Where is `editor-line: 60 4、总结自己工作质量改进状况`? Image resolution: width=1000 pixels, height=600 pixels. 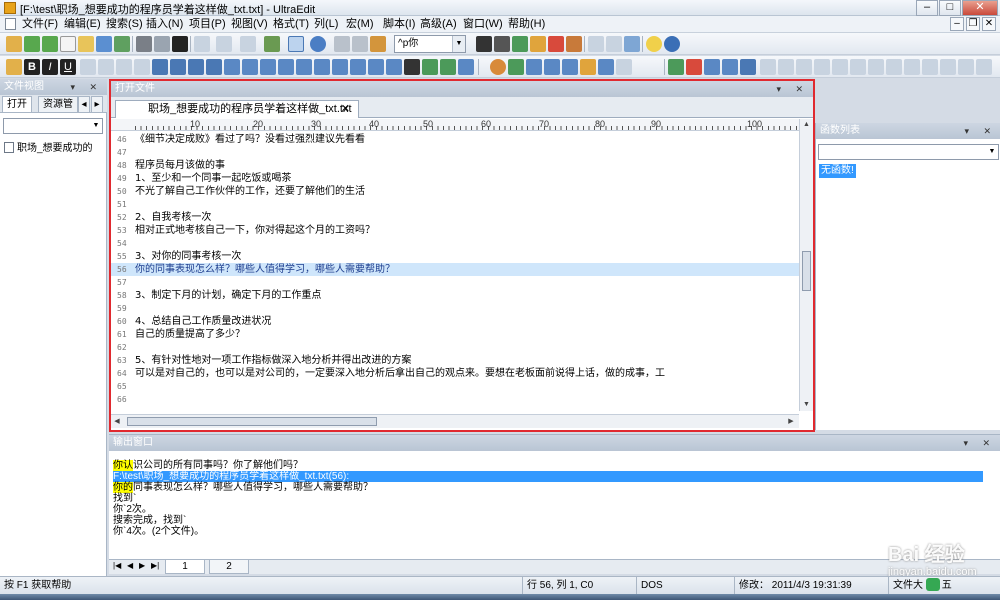
editor-line: 60 4、总结自己工作质量改进状况 is located at coordinates (455, 321).